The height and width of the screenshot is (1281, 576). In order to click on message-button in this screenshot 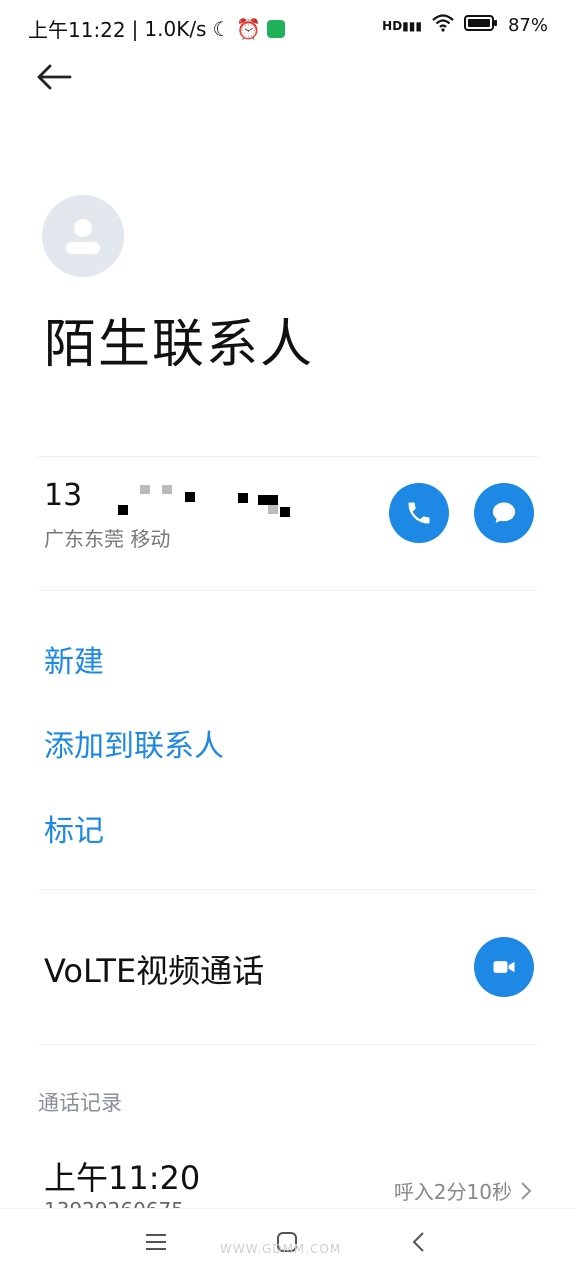, I will do `click(504, 513)`.